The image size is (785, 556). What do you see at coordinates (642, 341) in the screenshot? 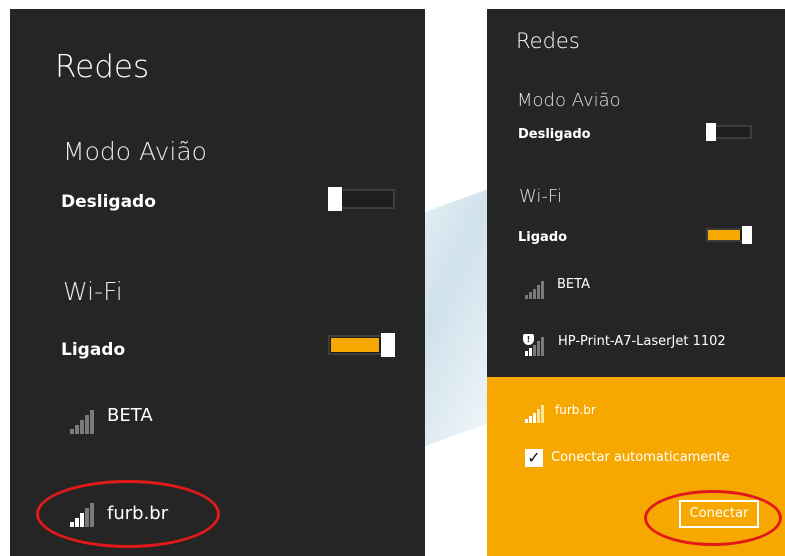
I see `network-name: HP-Print-A7-LaserJet 1102` at bounding box center [642, 341].